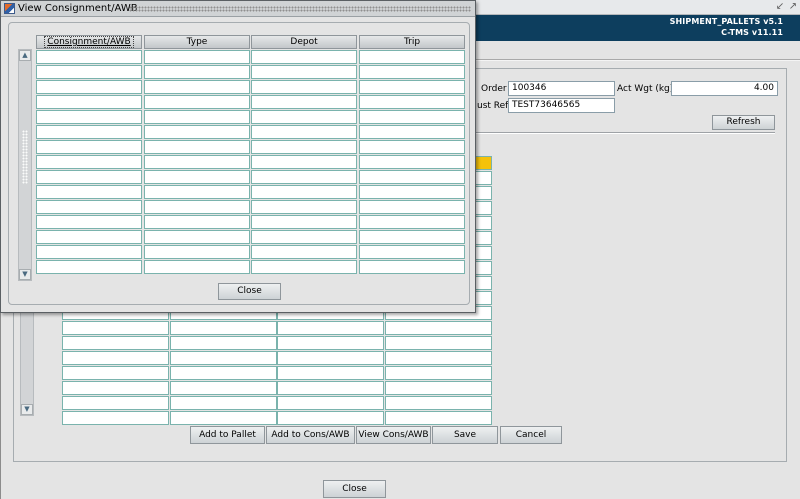 The height and width of the screenshot is (499, 800). What do you see at coordinates (249, 291) in the screenshot?
I see `dialog-close-button: Close` at bounding box center [249, 291].